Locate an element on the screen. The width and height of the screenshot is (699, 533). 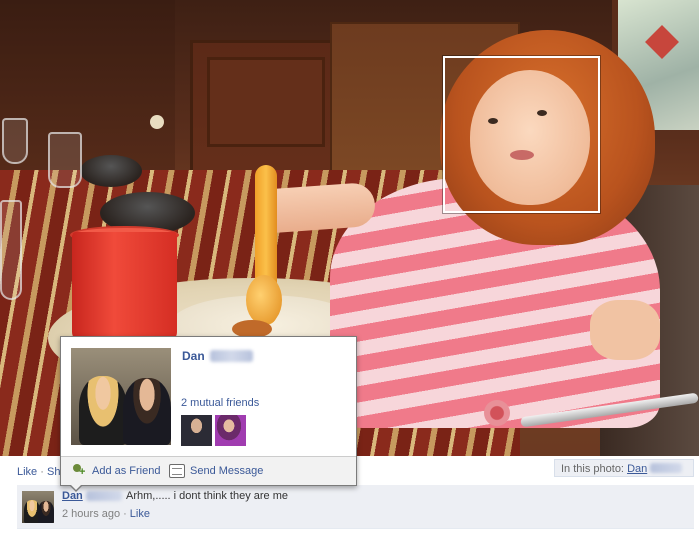
profile-photo is located at coordinates (121, 396).